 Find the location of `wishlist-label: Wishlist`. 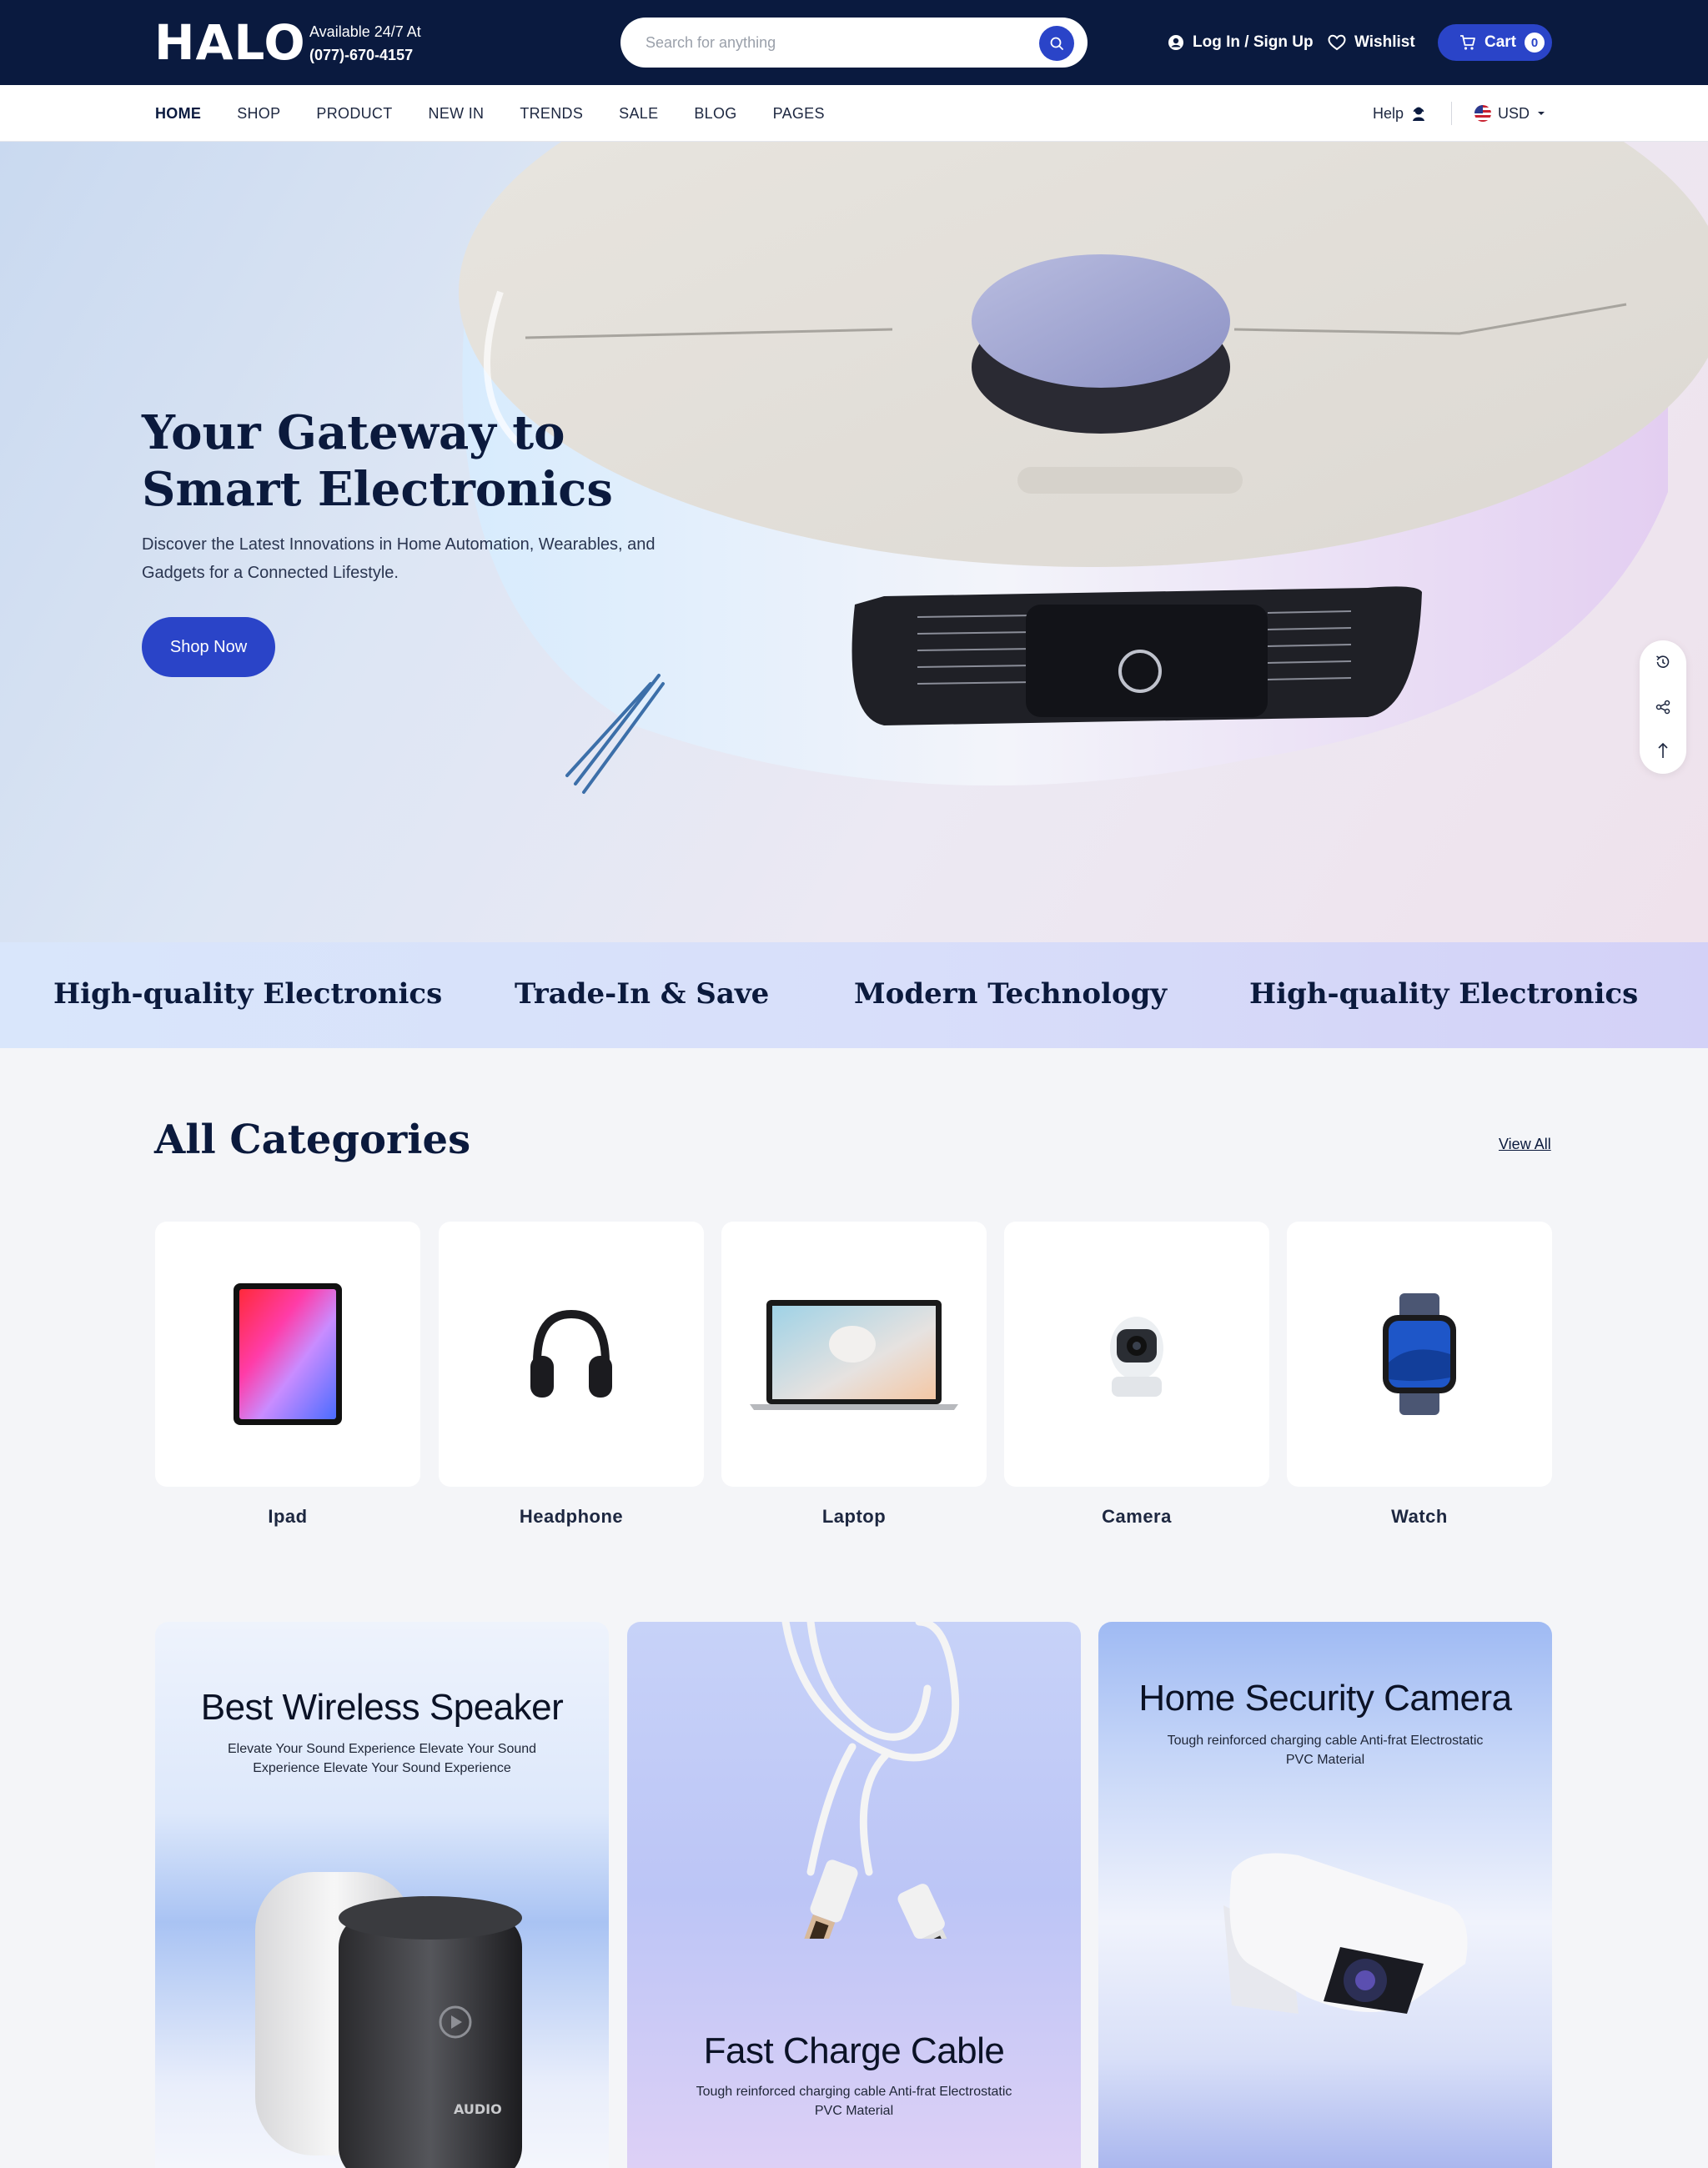

wishlist-label: Wishlist is located at coordinates (1384, 42).